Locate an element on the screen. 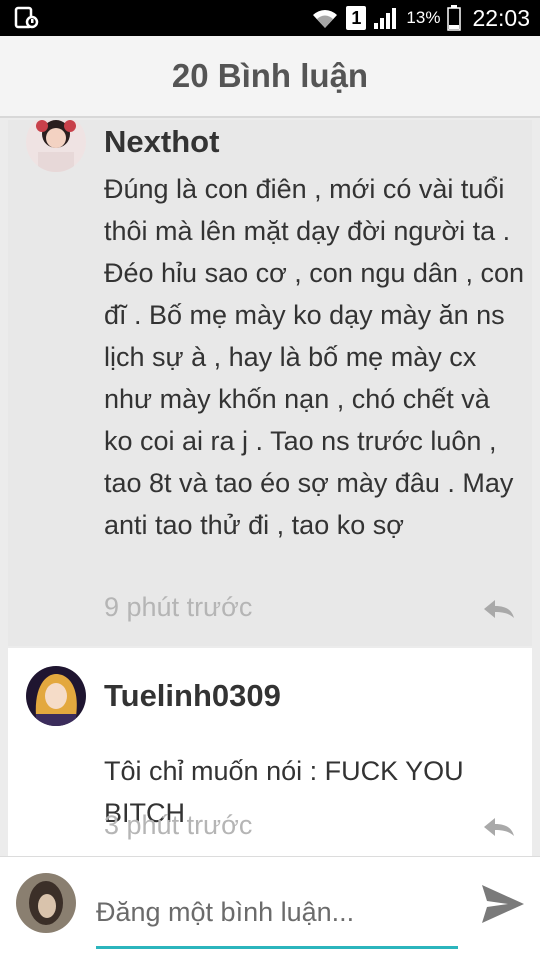 The image size is (540, 960). send-icon is located at coordinates (503, 904).